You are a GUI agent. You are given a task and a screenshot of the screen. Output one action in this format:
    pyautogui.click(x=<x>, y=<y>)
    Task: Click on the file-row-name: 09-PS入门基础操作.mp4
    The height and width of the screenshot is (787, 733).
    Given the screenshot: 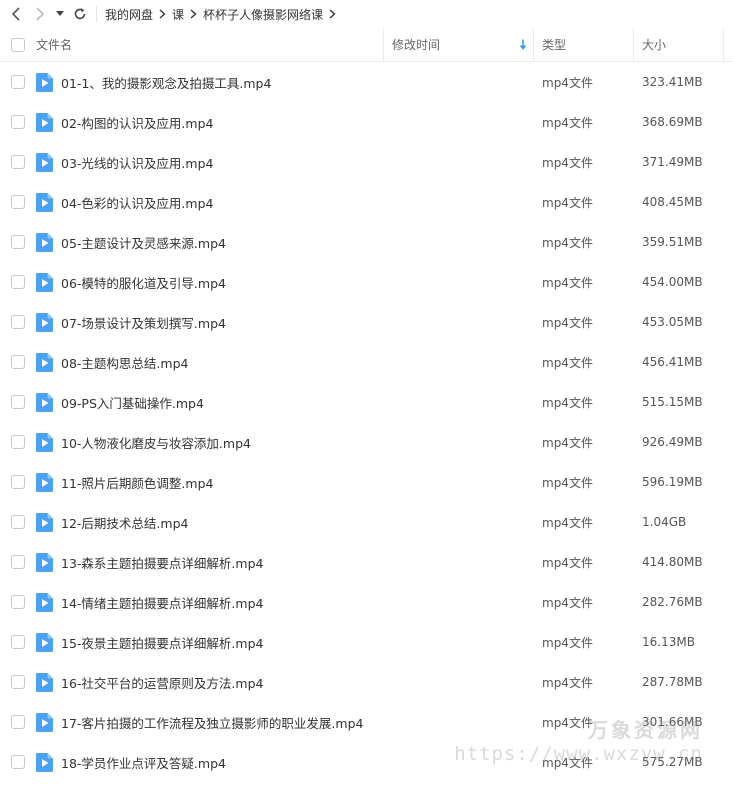 What is the action you would take?
    pyautogui.click(x=222, y=402)
    